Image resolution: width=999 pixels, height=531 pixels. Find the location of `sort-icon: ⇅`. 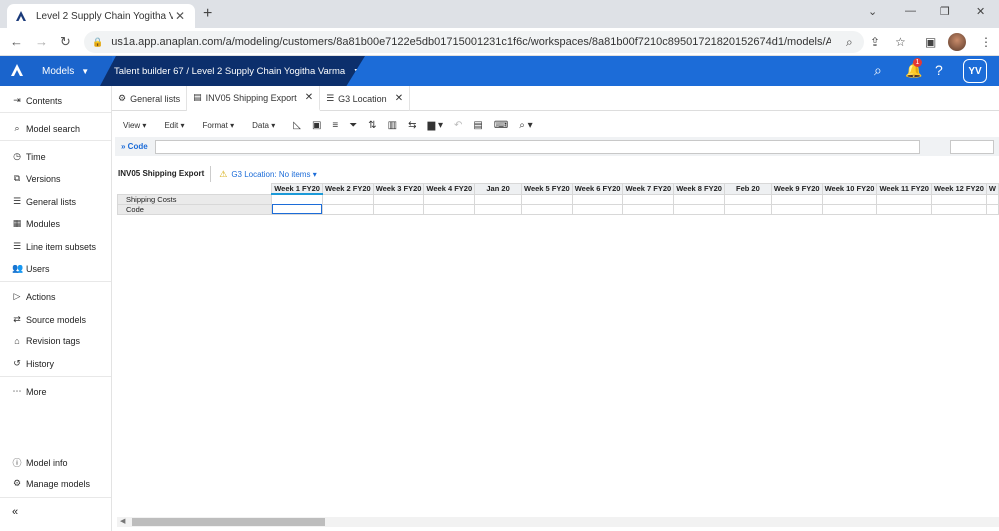

sort-icon: ⇅ is located at coordinates (372, 125).